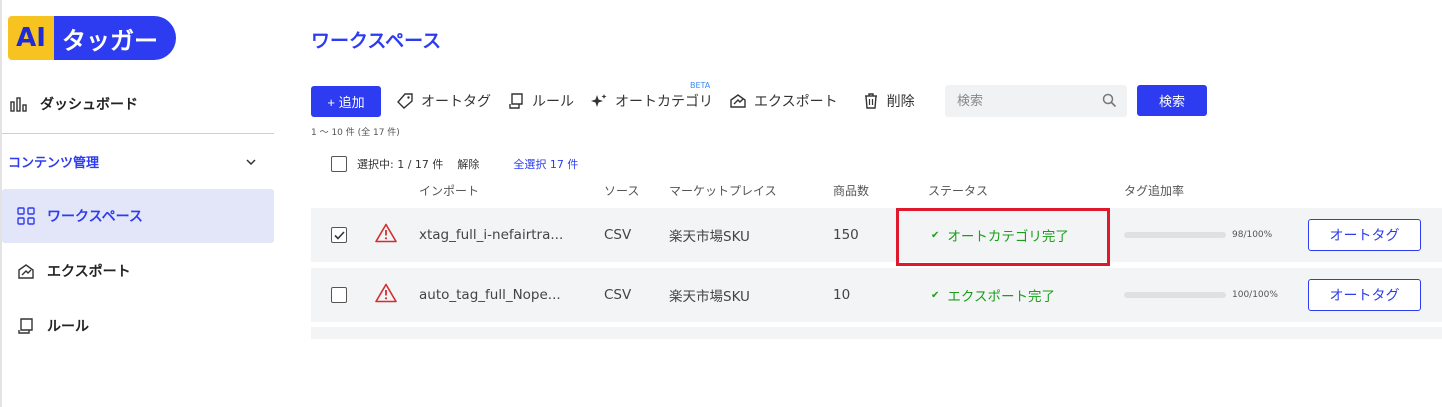 Image resolution: width=1442 pixels, height=407 pixels. Describe the element at coordinates (553, 102) in the screenshot. I see `rule-label: ルール` at that location.